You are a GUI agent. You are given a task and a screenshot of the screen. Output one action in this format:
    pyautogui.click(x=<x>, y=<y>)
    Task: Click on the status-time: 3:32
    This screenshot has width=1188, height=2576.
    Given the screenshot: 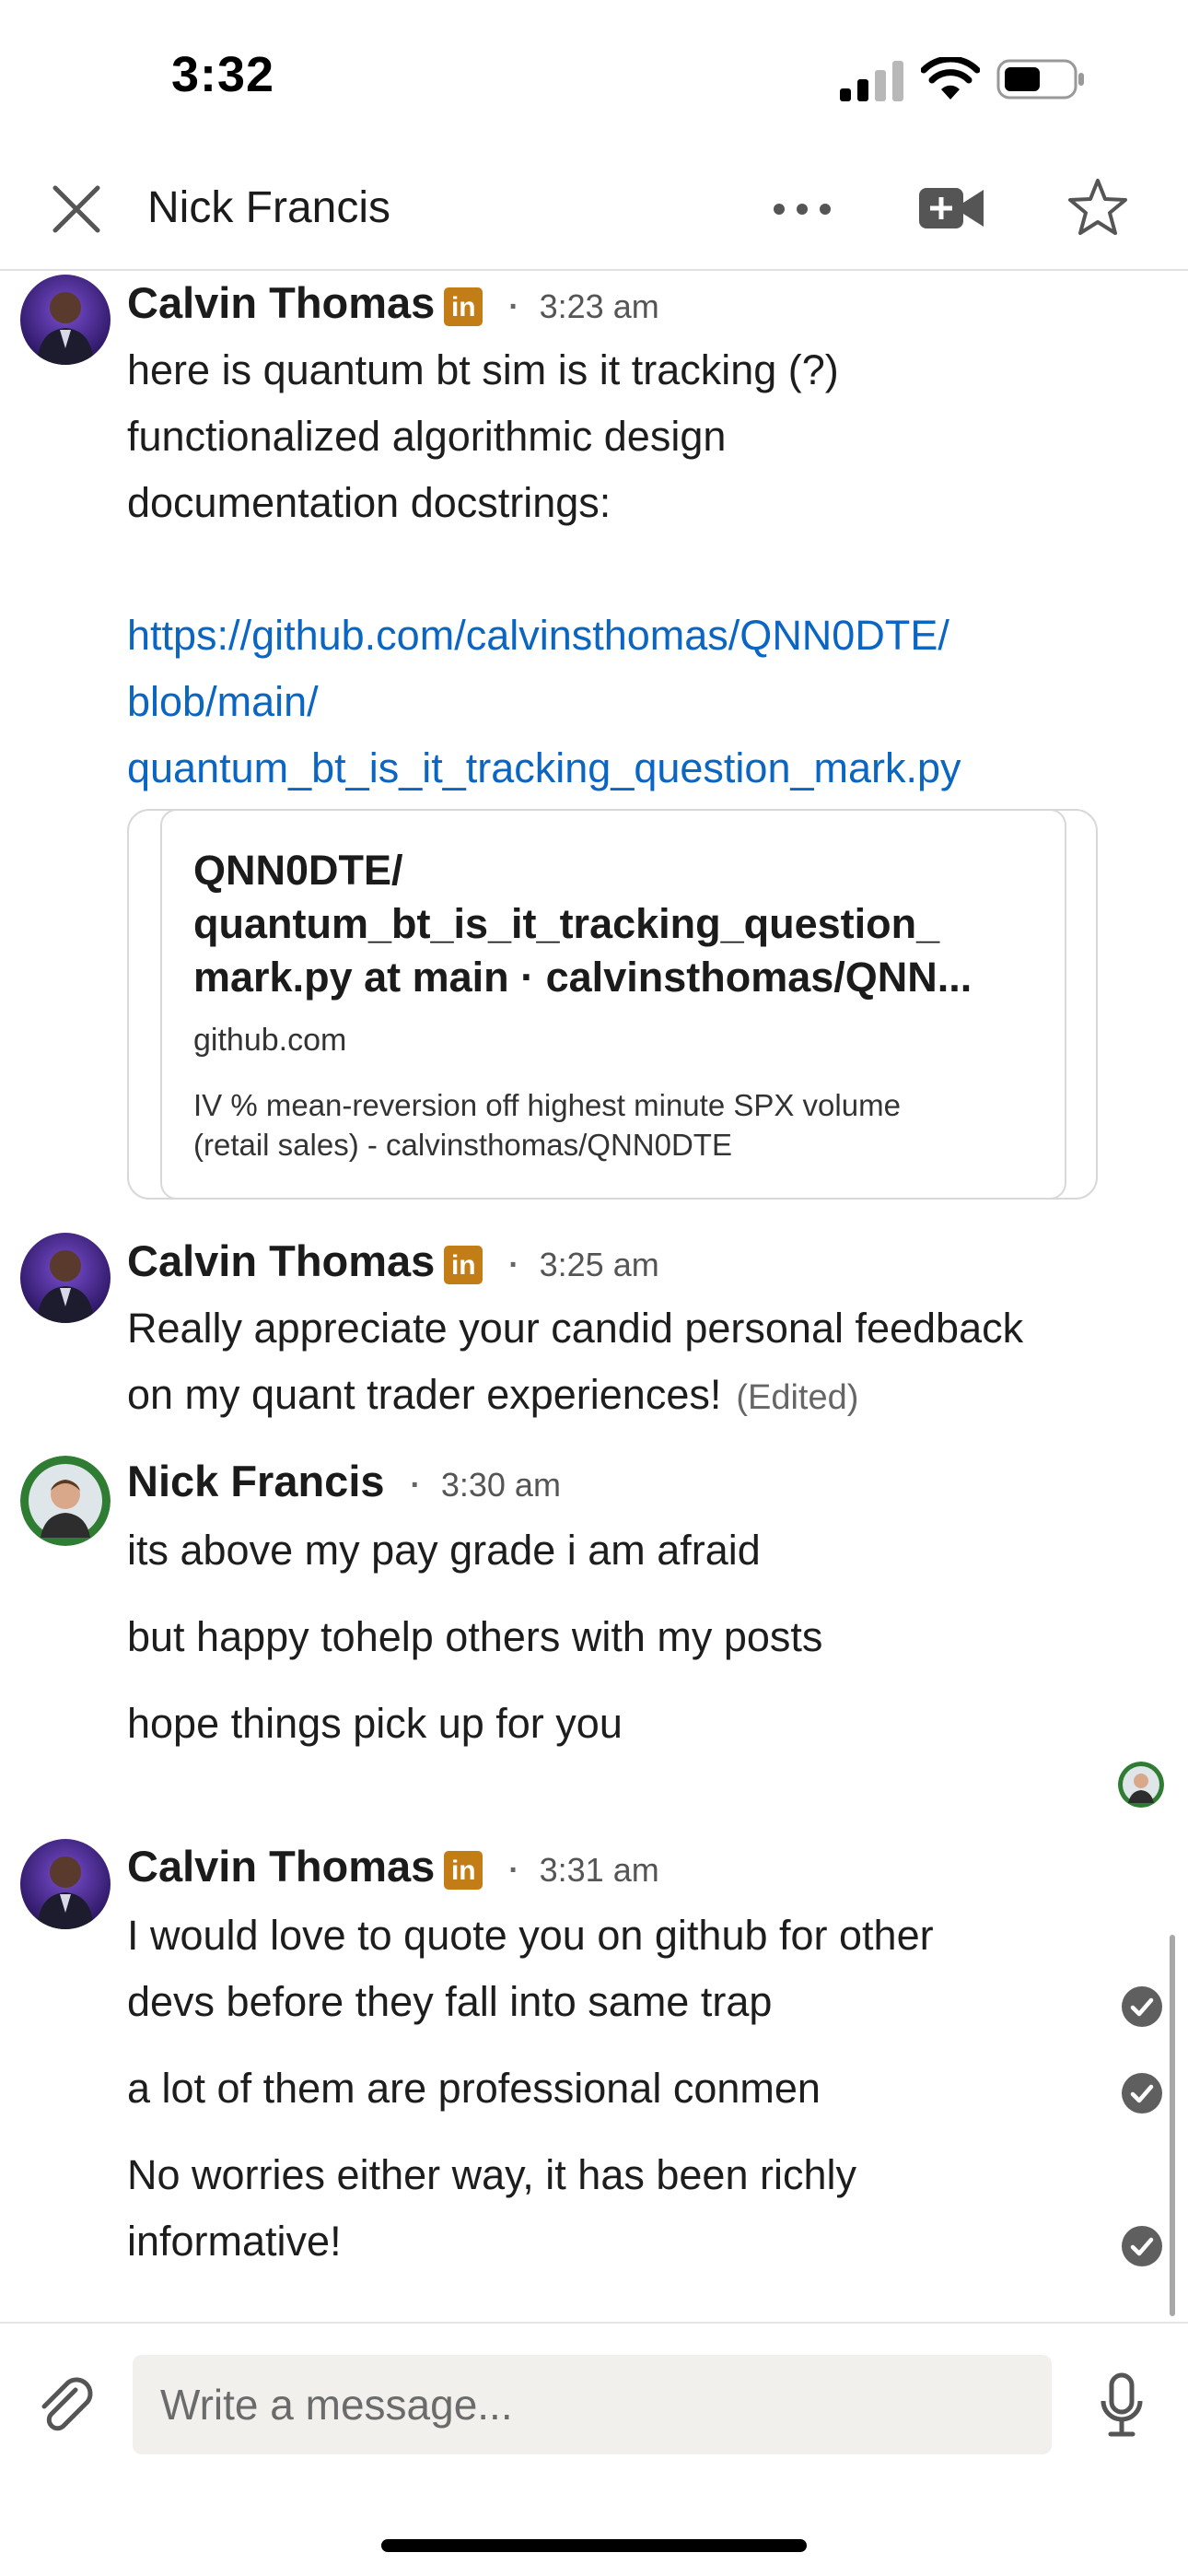 What is the action you would take?
    pyautogui.click(x=223, y=74)
    